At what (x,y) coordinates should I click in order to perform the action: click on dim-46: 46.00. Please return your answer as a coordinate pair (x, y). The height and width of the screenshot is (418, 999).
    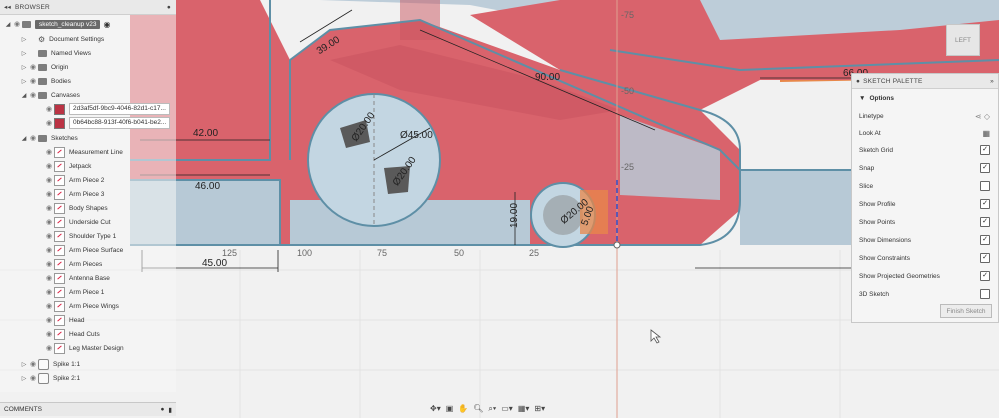
    Looking at the image, I should click on (207, 186).